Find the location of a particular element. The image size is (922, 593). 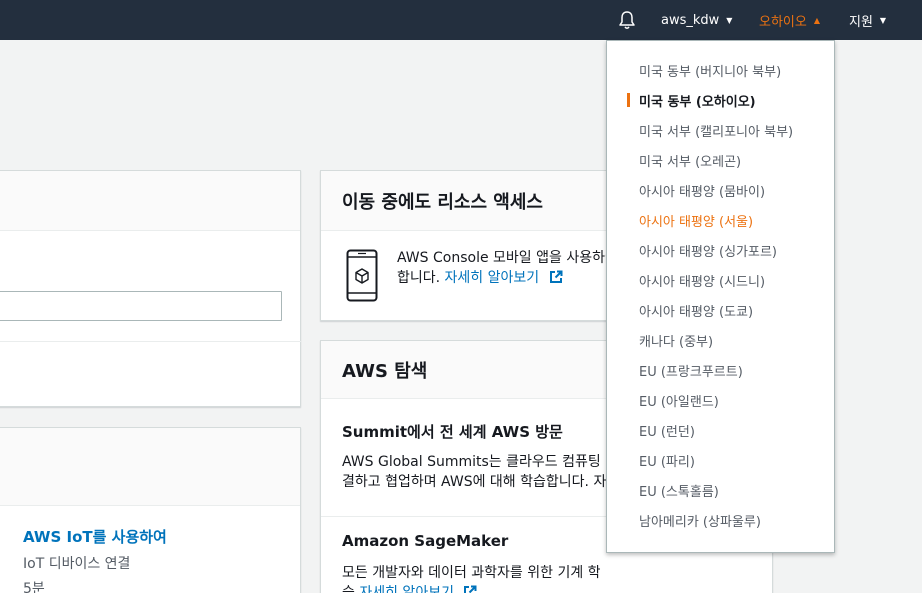

region-option-label: 미국 동부 (오하이오) is located at coordinates (697, 102).